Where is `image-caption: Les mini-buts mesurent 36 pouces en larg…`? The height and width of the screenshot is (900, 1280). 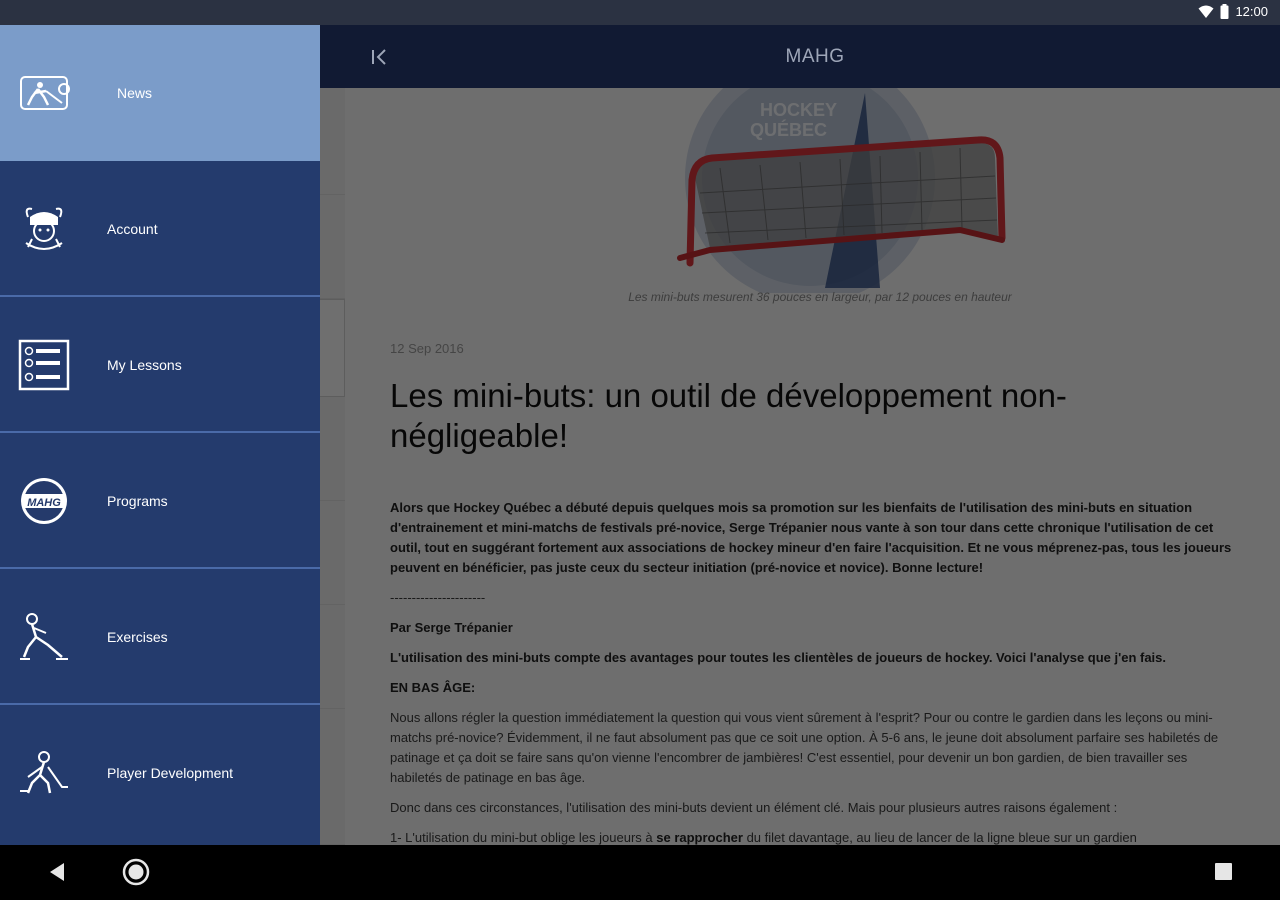 image-caption: Les mini-buts mesurent 36 pouces en larg… is located at coordinates (820, 297).